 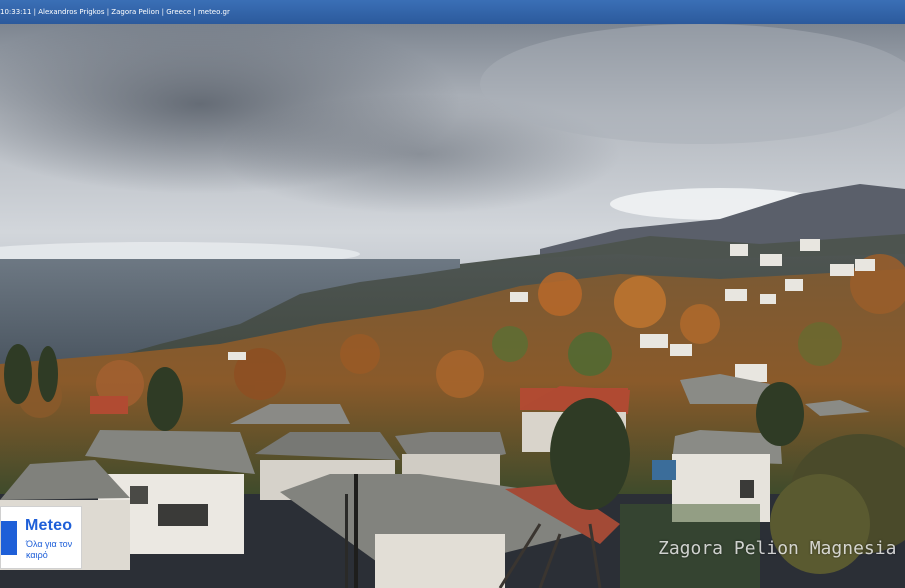 What do you see at coordinates (777, 548) in the screenshot?
I see `location-watermark: Zagora Pelion Magnesia` at bounding box center [777, 548].